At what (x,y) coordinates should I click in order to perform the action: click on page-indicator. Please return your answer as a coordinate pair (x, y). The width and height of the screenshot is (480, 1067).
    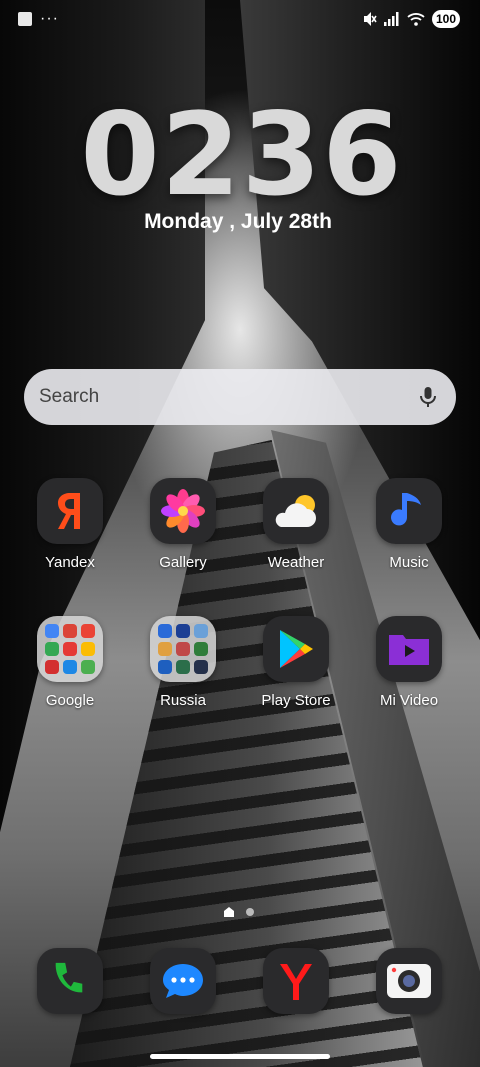
    Looking at the image, I should click on (239, 912).